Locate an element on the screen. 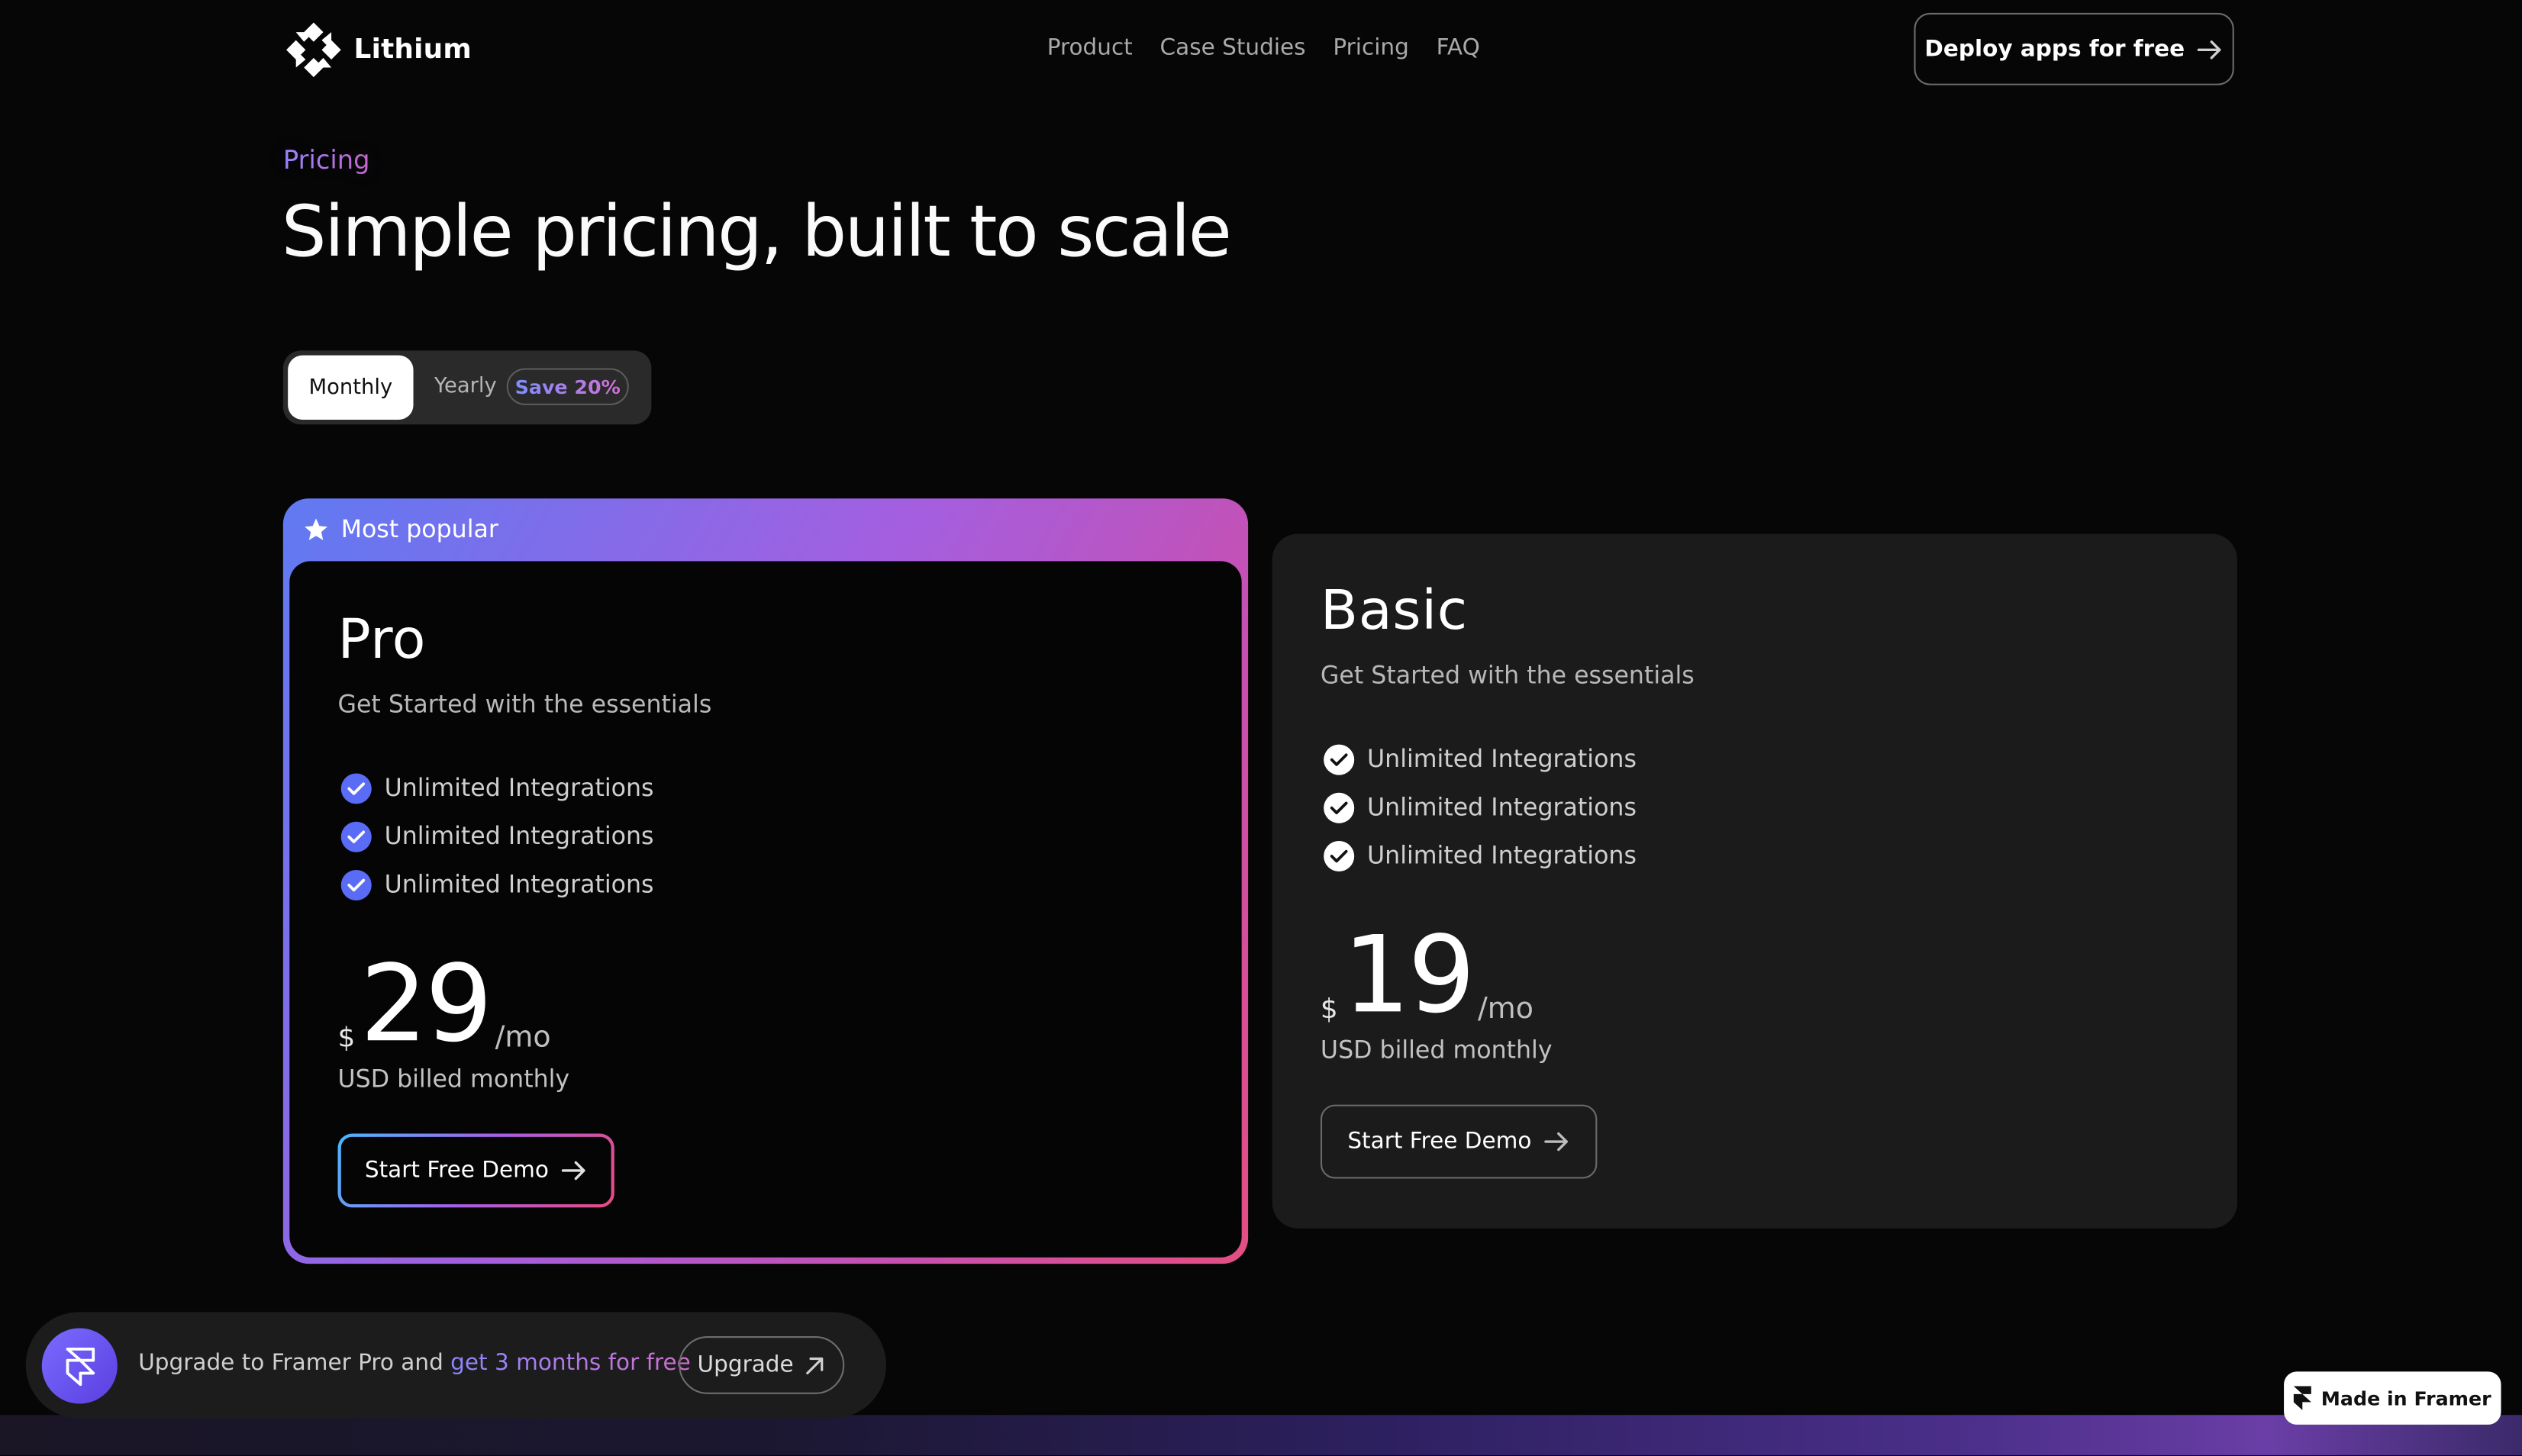 The height and width of the screenshot is (1456, 2522). basic-price: $ 19 /mo is located at coordinates (1427, 975).